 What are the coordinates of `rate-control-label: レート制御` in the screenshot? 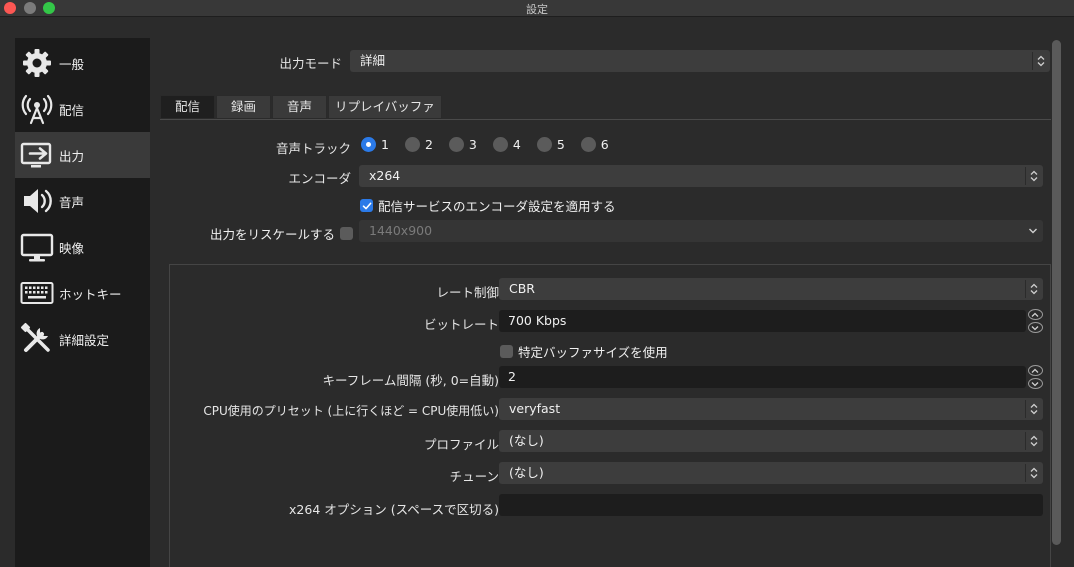 It's located at (467, 292).